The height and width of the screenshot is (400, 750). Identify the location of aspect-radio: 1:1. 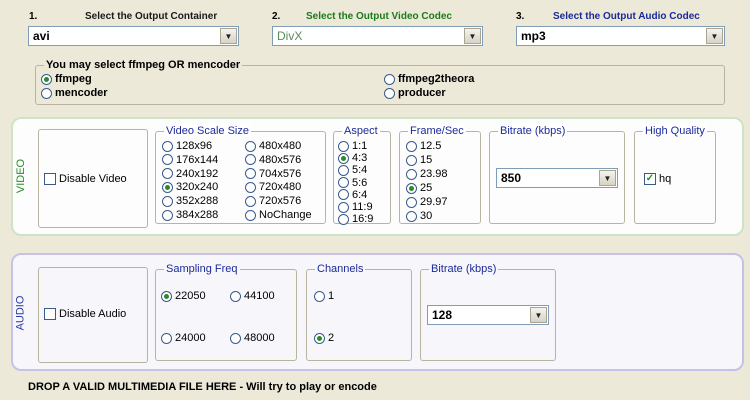
(352, 146).